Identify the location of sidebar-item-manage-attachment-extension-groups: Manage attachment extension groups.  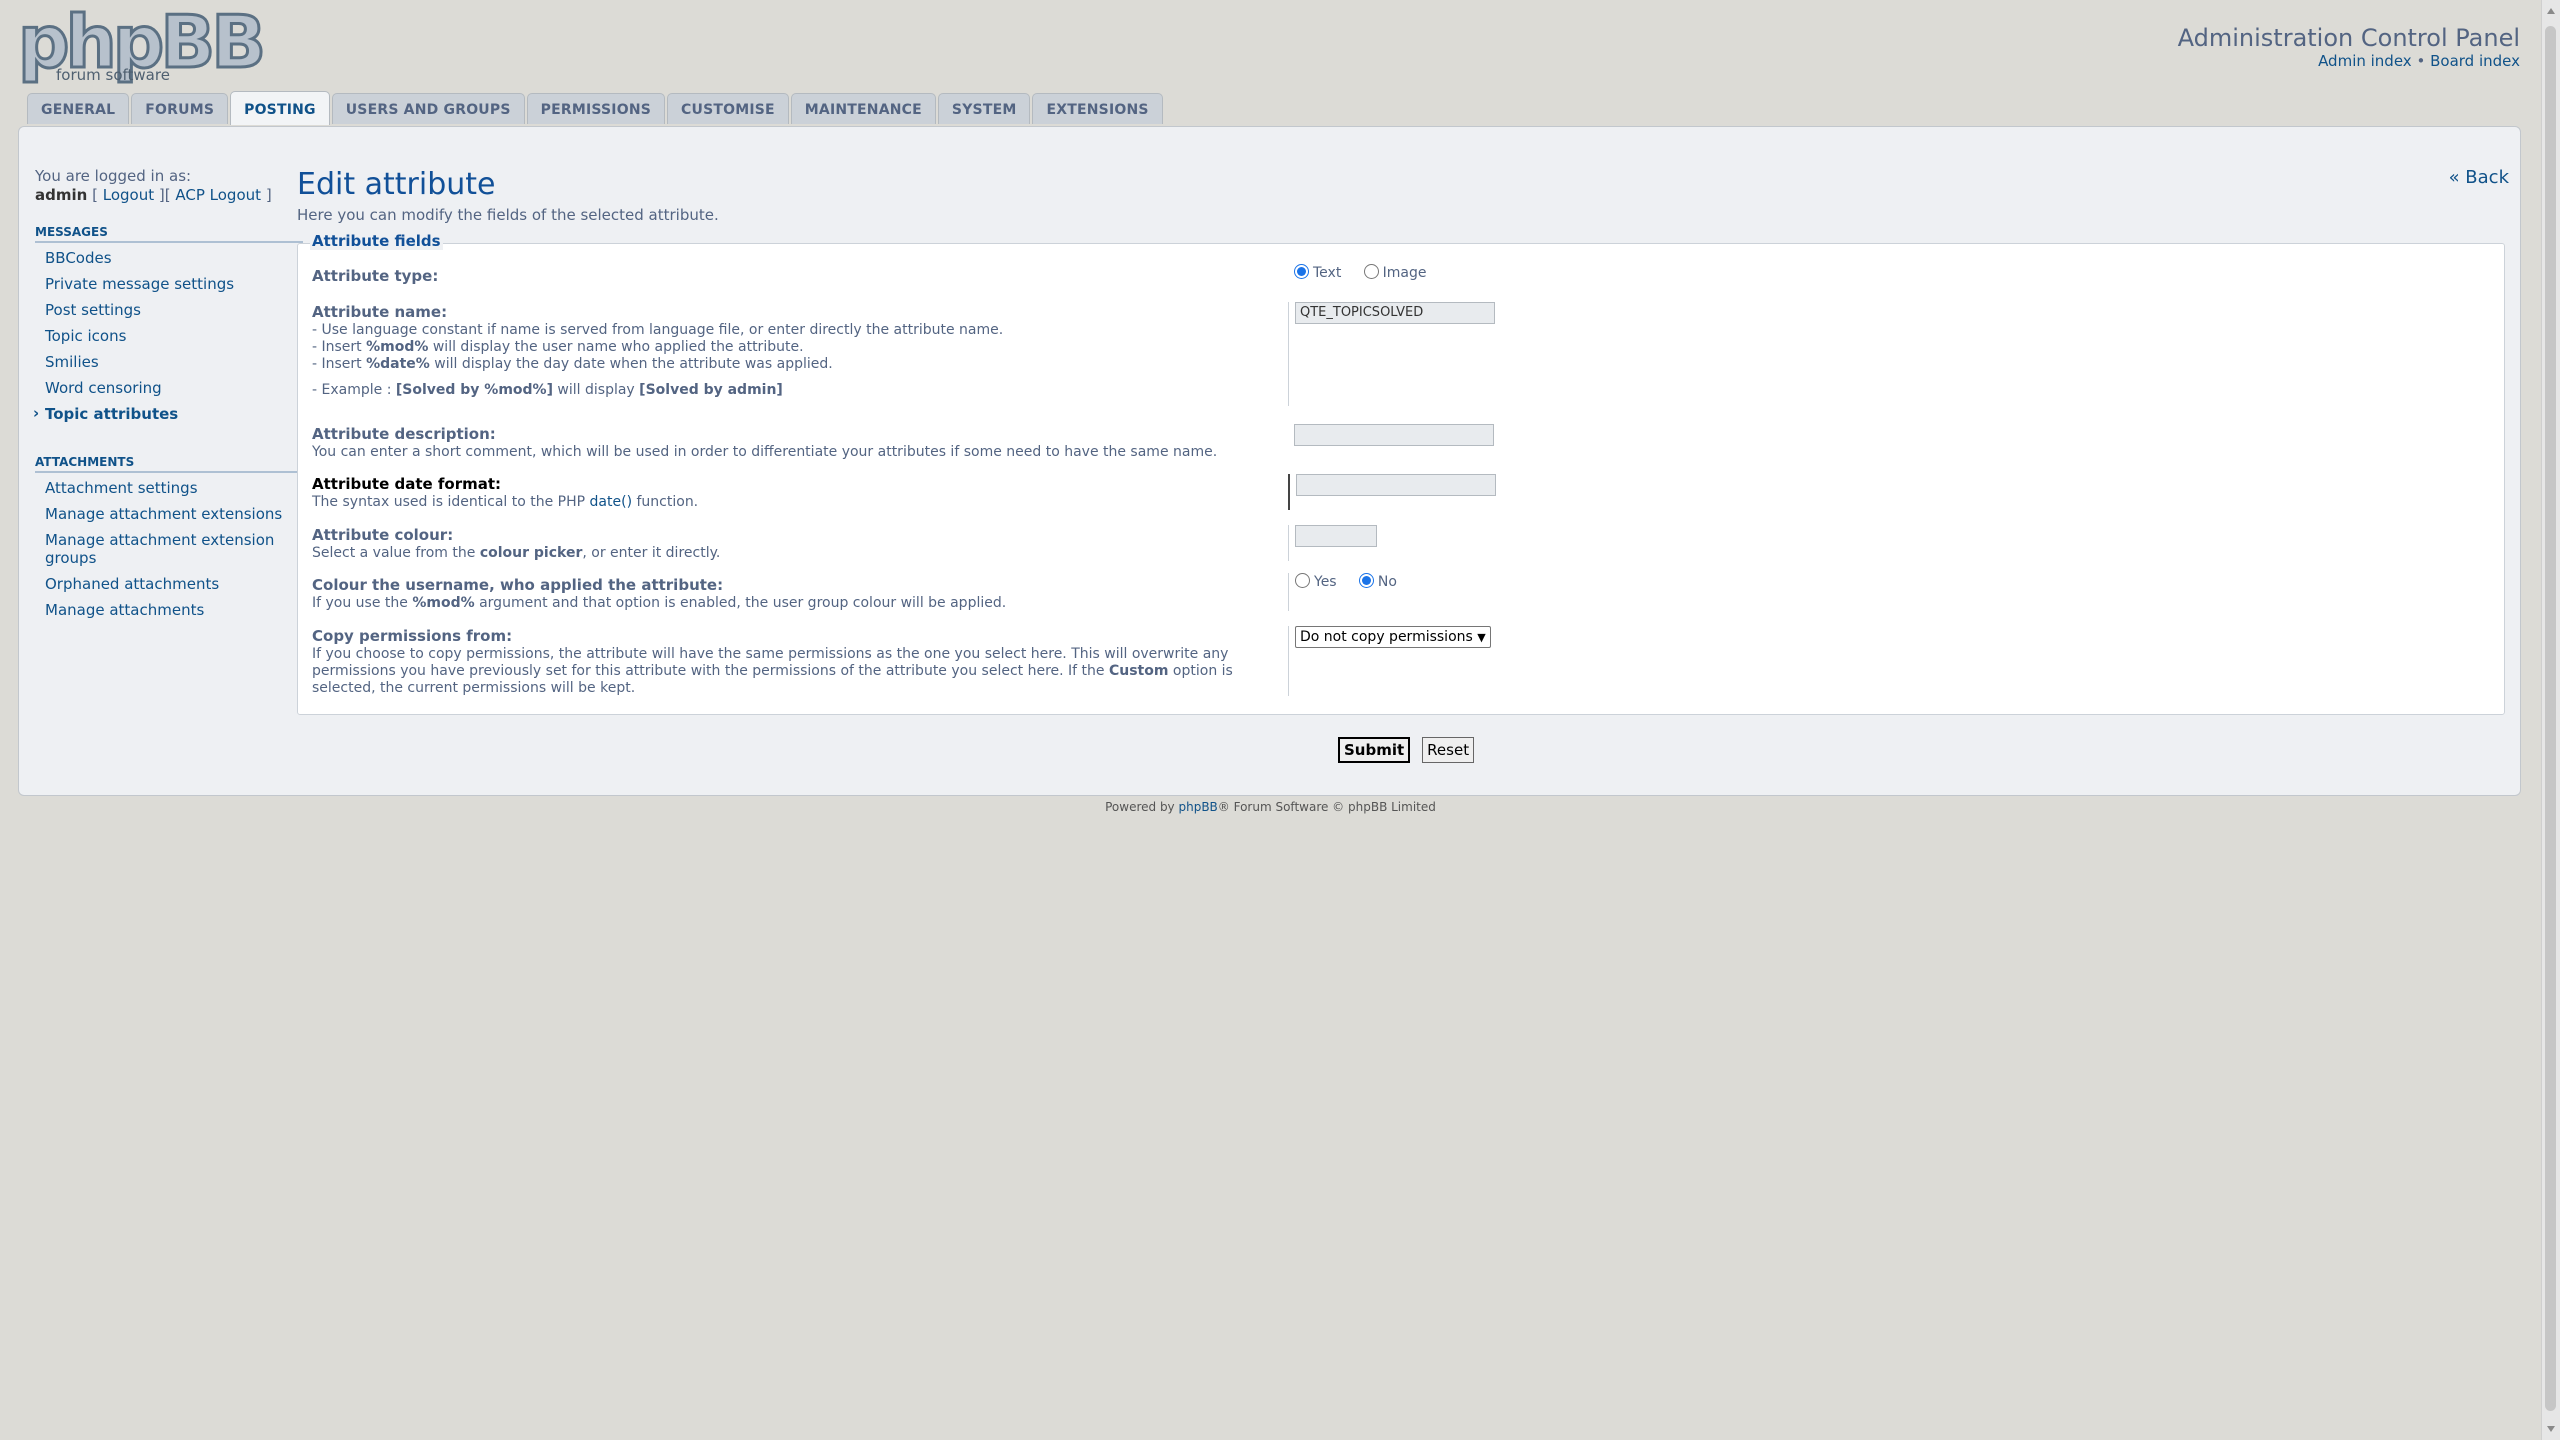
(168, 549).